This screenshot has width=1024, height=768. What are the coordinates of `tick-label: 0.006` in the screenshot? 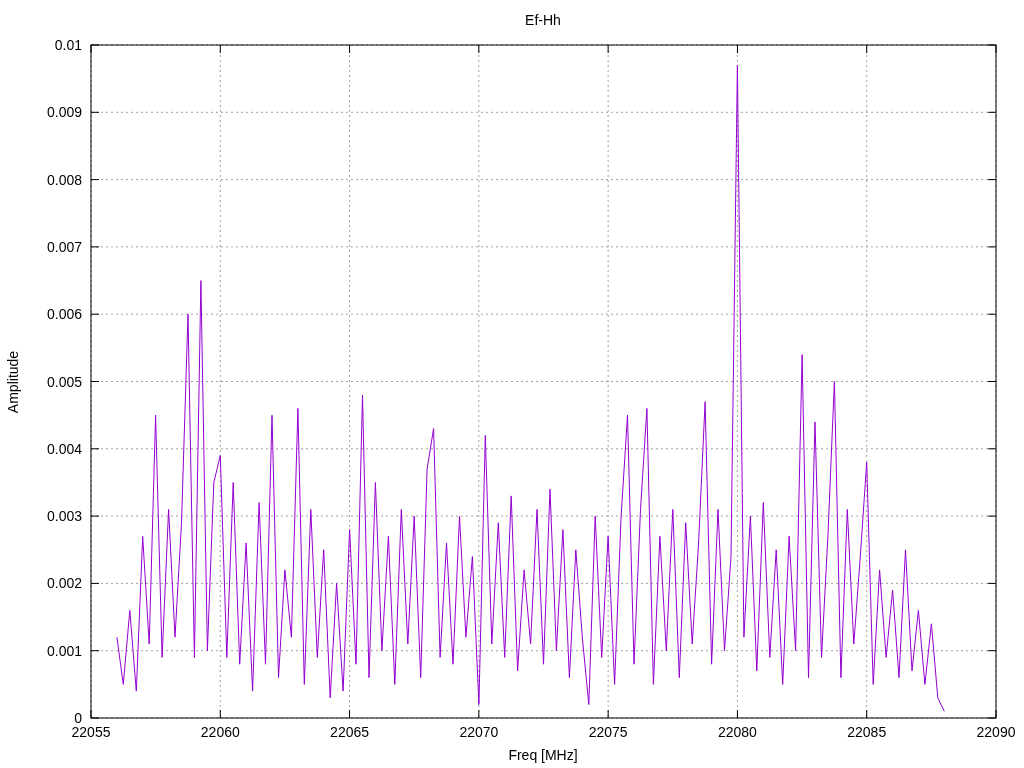 It's located at (64, 314).